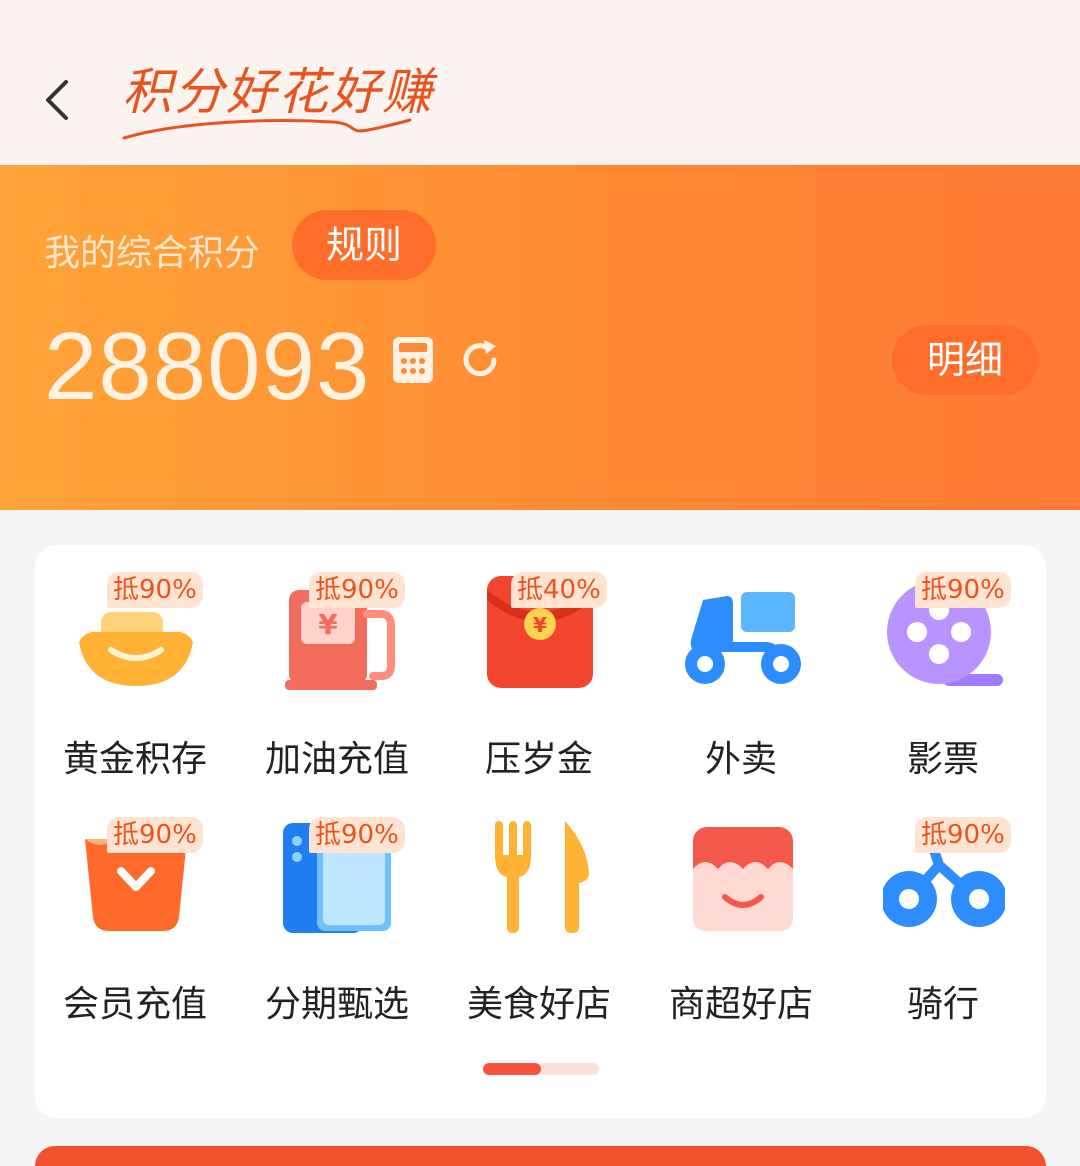  Describe the element at coordinates (538, 759) in the screenshot. I see `service-label: 压岁金` at that location.